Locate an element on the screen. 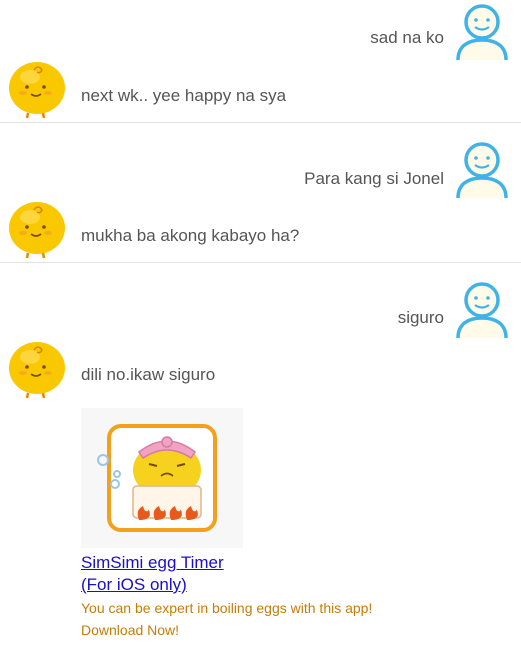  bot-message: dili no.ikaw siguro is located at coordinates (148, 374).